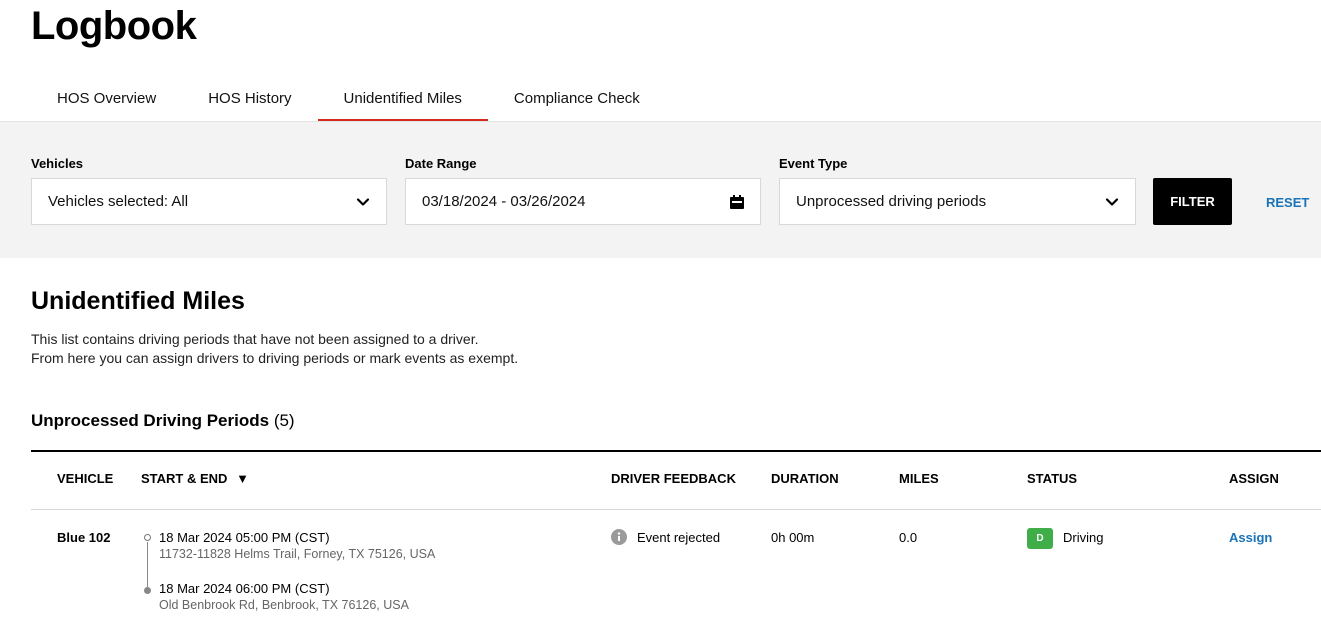 Image resolution: width=1321 pixels, height=625 pixels. I want to click on calendar-icon, so click(737, 202).